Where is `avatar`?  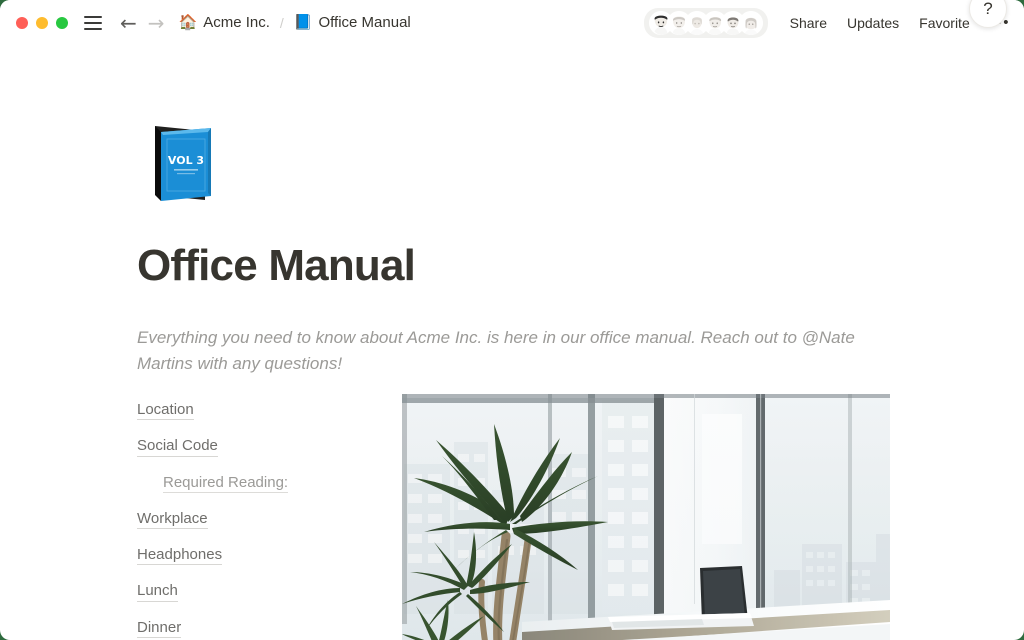 avatar is located at coordinates (750, 22).